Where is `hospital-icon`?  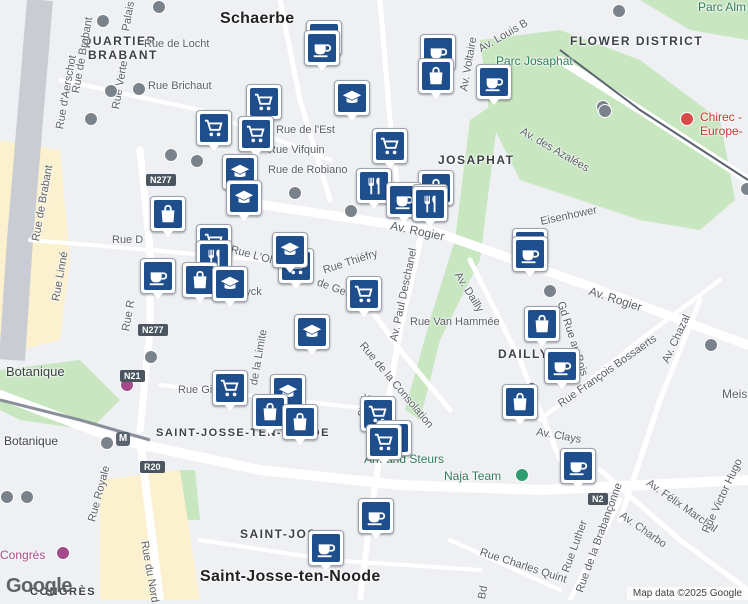
hospital-icon is located at coordinates (687, 119).